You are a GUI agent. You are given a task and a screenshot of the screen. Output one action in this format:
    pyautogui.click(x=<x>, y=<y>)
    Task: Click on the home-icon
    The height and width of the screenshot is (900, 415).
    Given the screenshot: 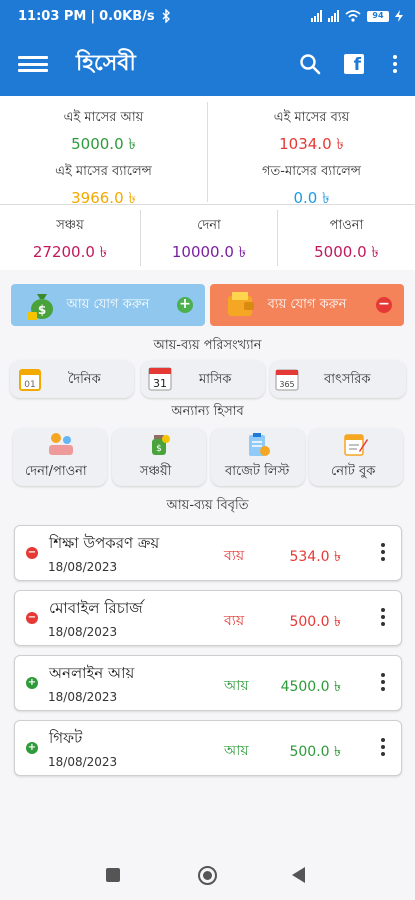 What is the action you would take?
    pyautogui.click(x=207, y=875)
    